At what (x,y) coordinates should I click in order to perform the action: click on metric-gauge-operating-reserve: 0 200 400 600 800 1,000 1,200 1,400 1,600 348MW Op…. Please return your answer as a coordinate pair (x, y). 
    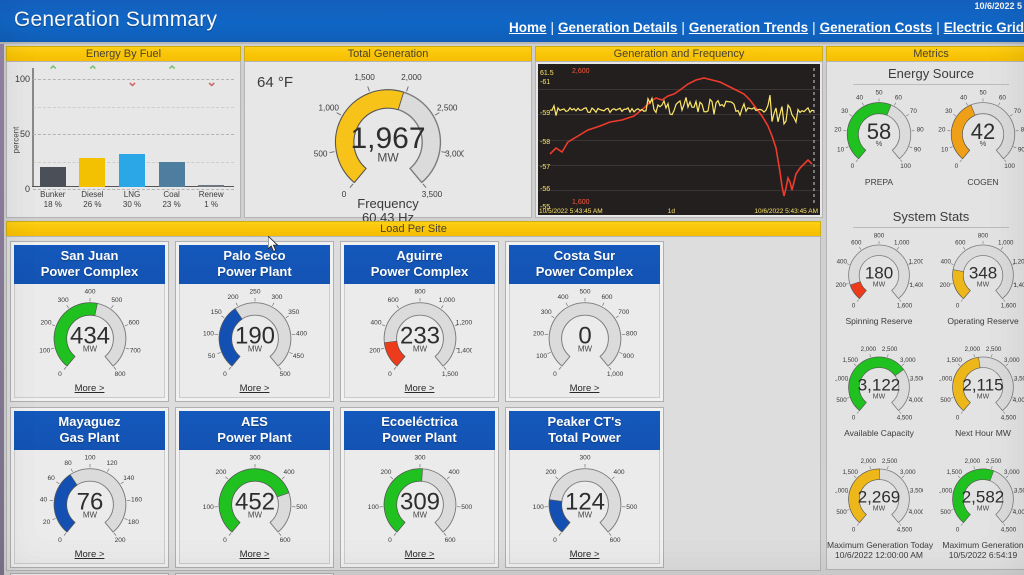
    Looking at the image, I should click on (977, 278).